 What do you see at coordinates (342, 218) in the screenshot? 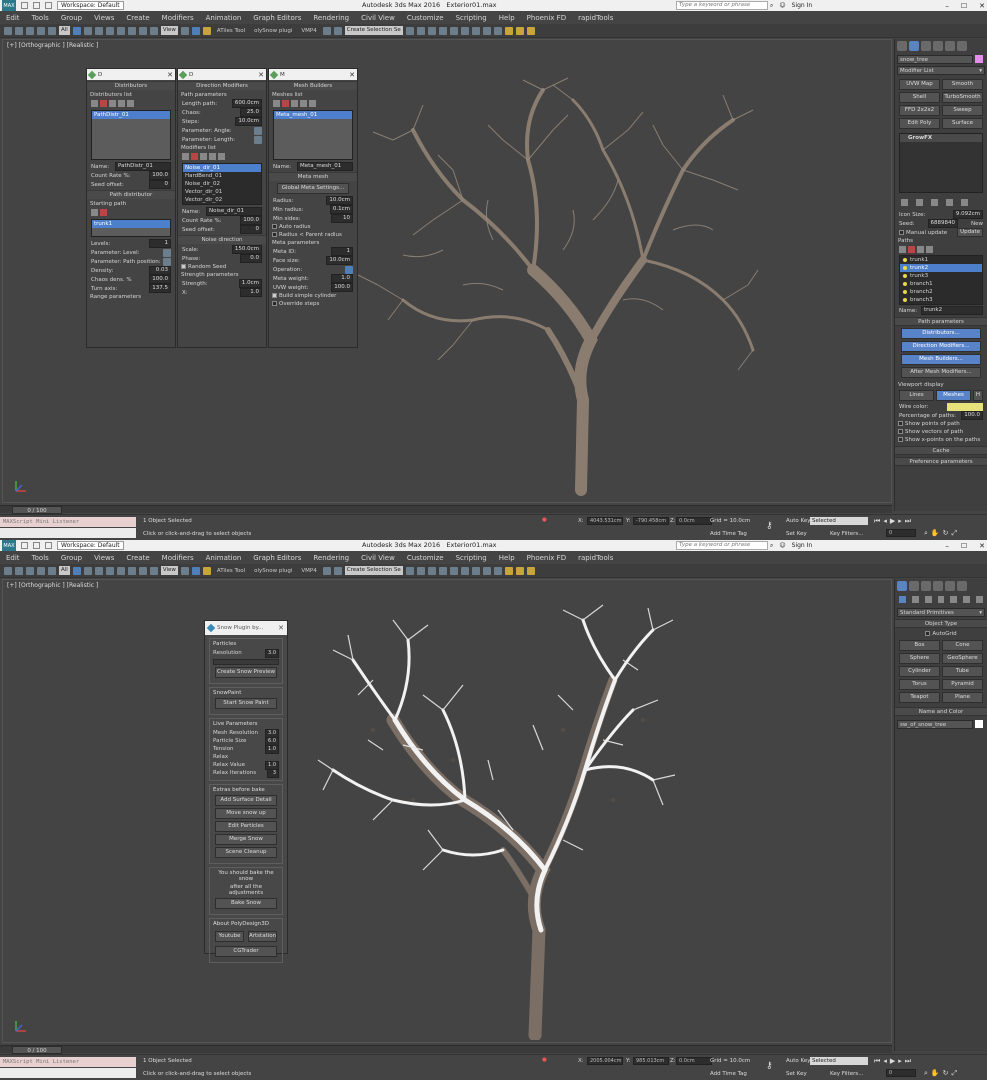
I see `min-sides-spinner: 10` at bounding box center [342, 218].